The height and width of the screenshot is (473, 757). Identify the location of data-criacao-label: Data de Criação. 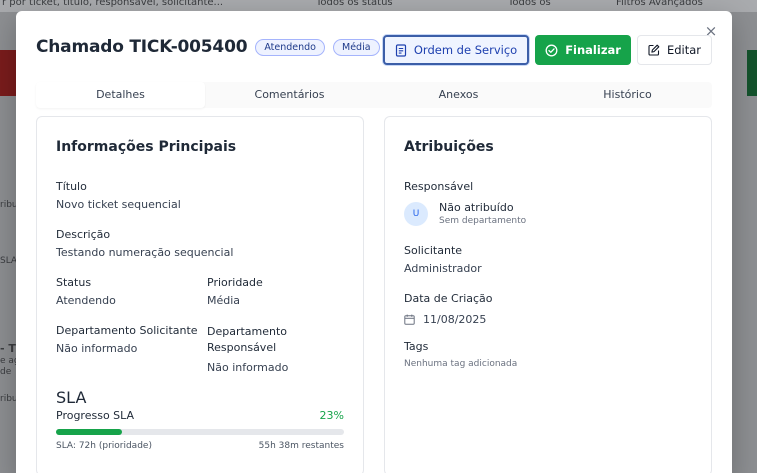
(448, 298).